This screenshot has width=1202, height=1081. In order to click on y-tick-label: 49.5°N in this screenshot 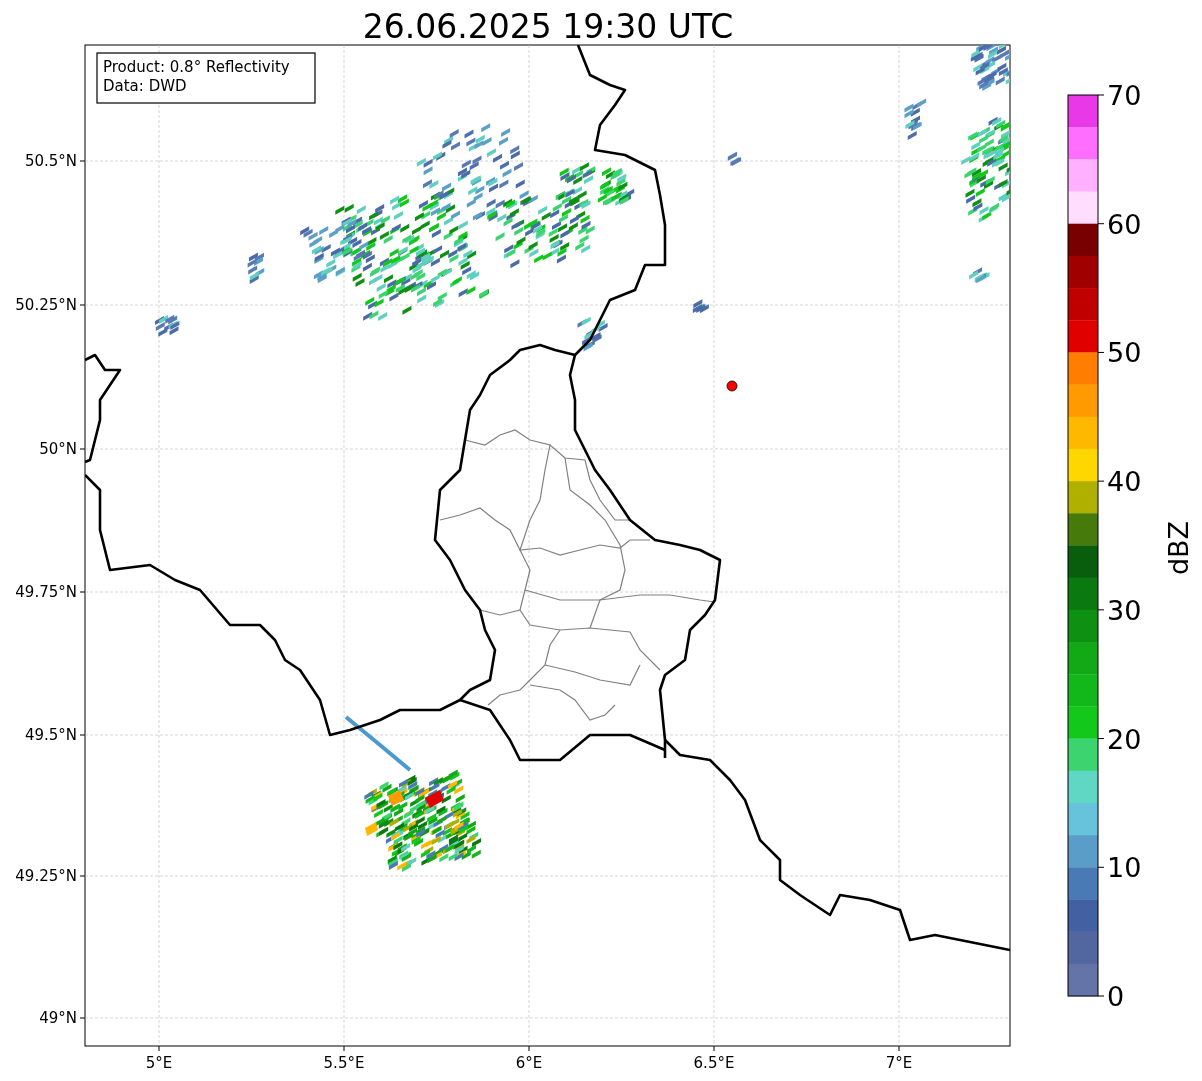, I will do `click(50, 735)`.